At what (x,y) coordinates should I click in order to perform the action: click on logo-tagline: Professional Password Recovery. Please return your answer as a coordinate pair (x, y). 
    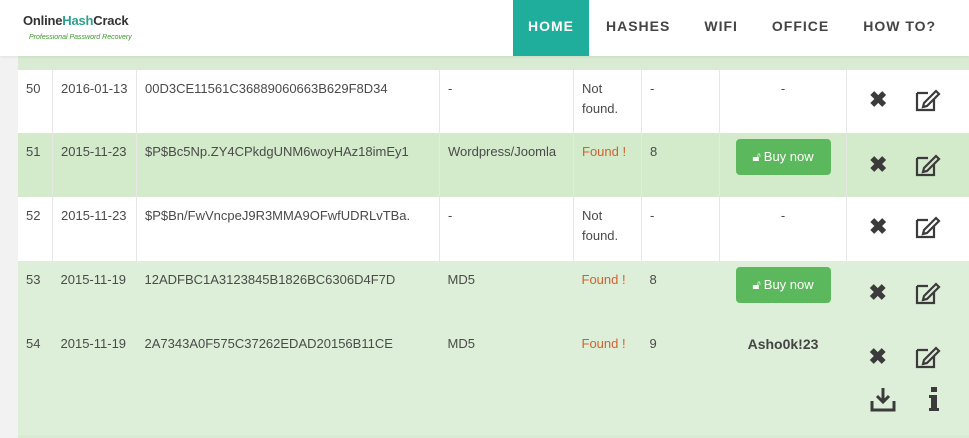
    Looking at the image, I should click on (80, 37).